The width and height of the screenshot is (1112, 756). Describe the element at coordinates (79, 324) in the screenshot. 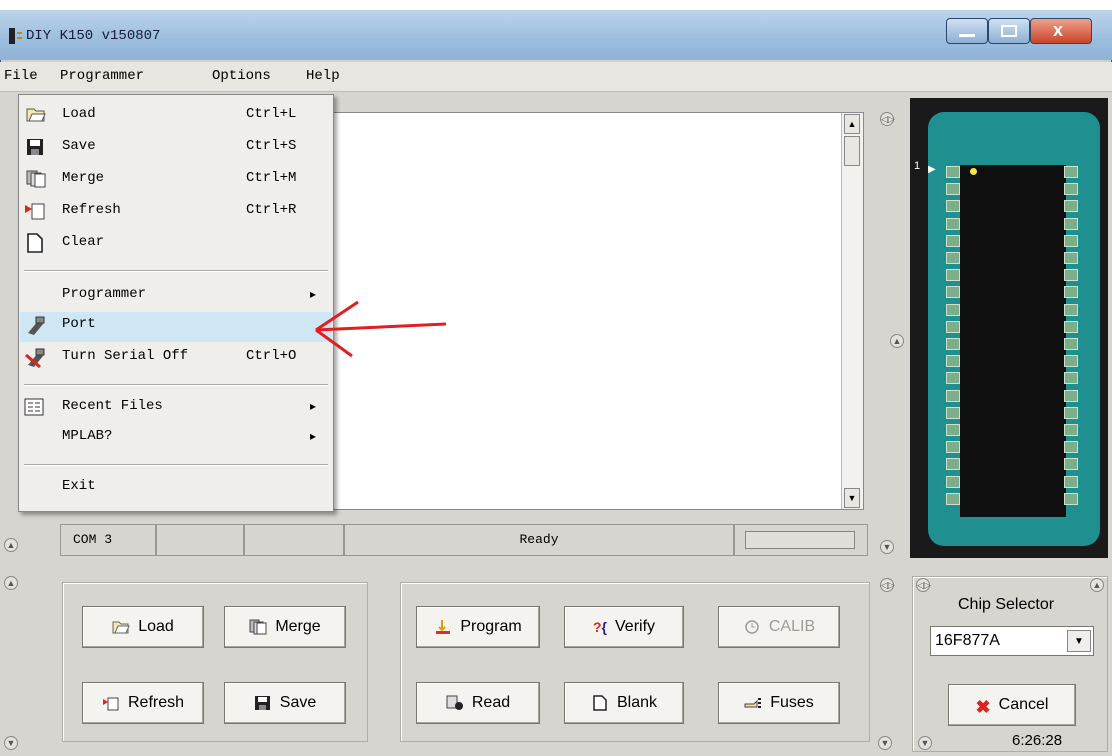

I see `menu-item-label: Port` at that location.